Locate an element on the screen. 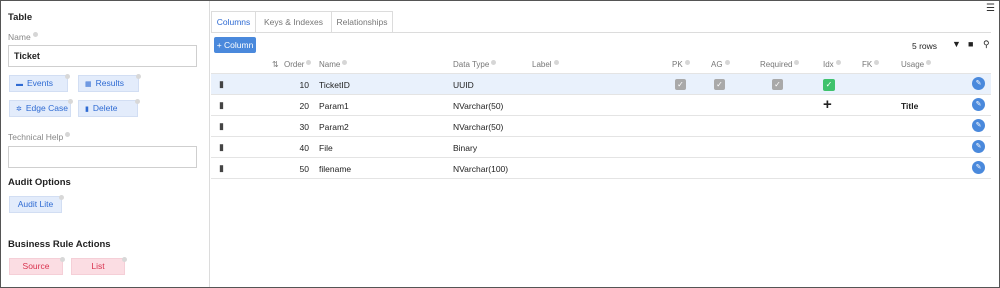  gear-icon: ✲ is located at coordinates (19, 109).